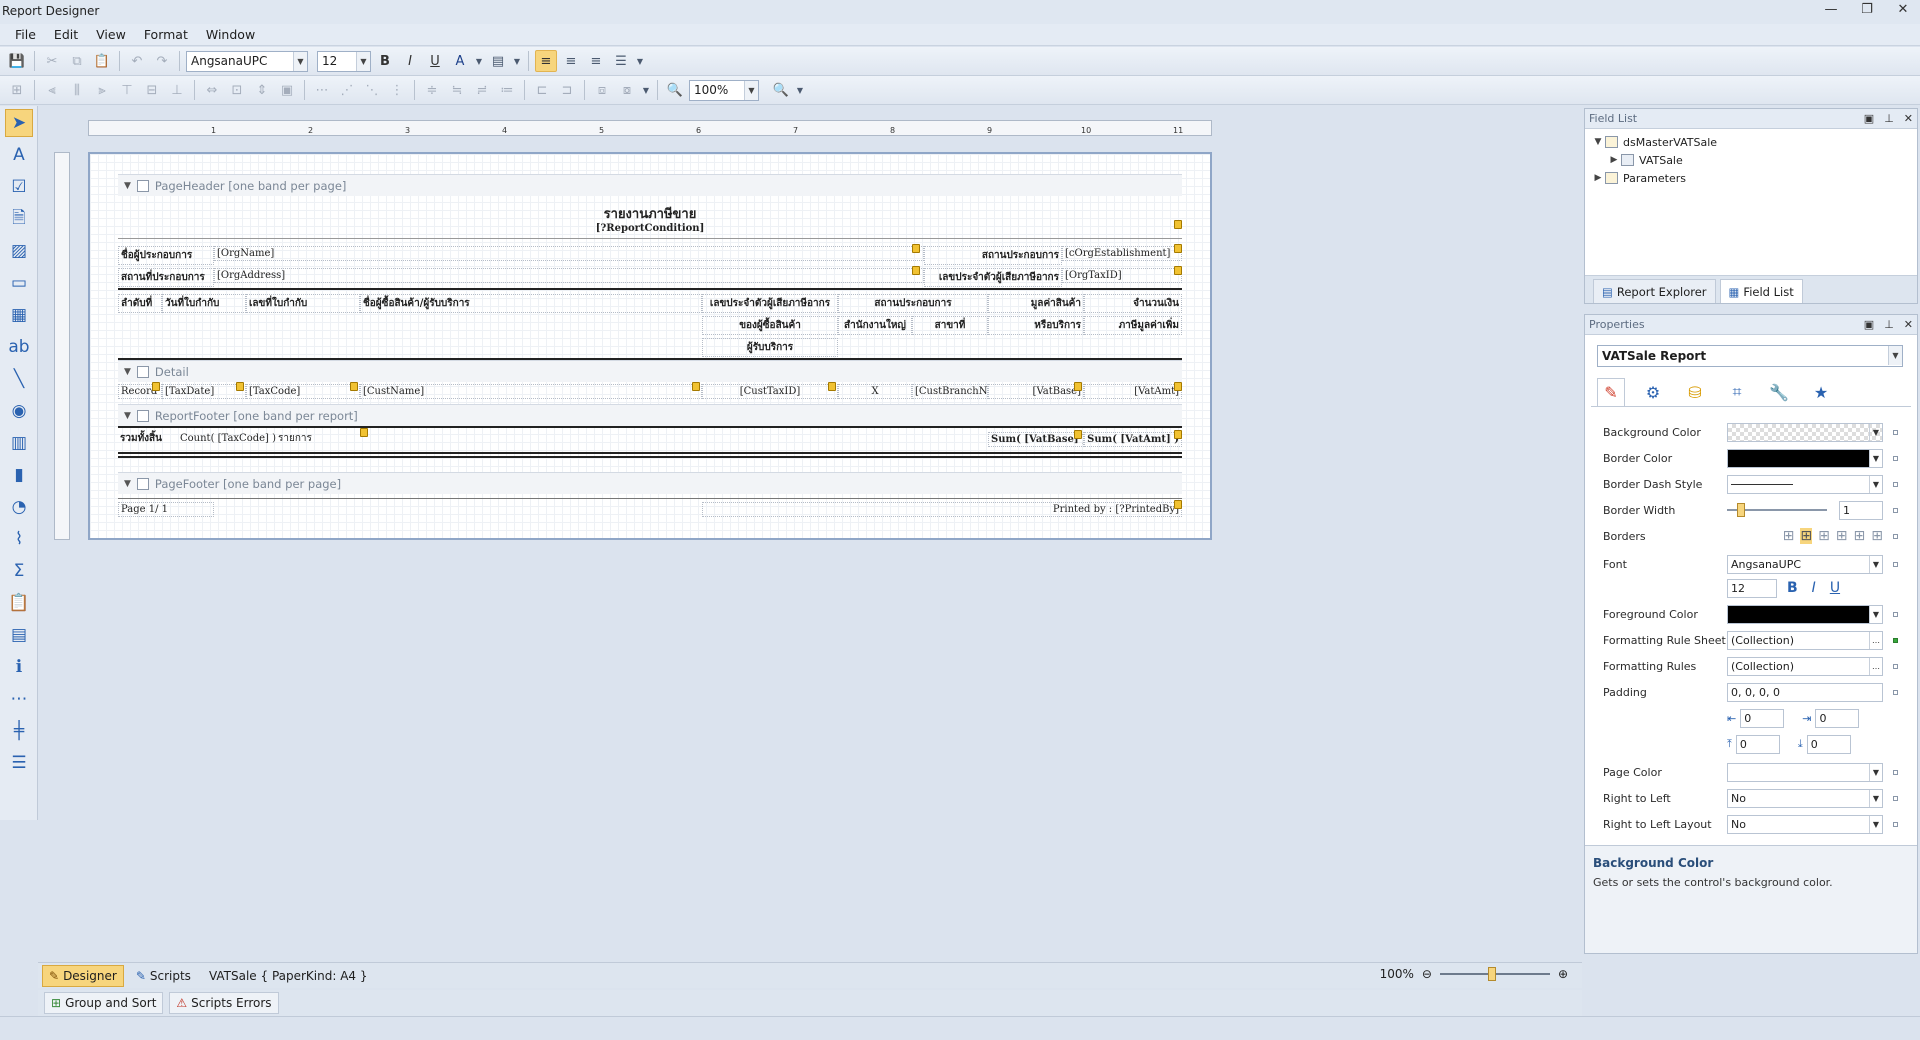 The image size is (1920, 1040). What do you see at coordinates (77, 61) in the screenshot?
I see `copy-icon: ⧉` at bounding box center [77, 61].